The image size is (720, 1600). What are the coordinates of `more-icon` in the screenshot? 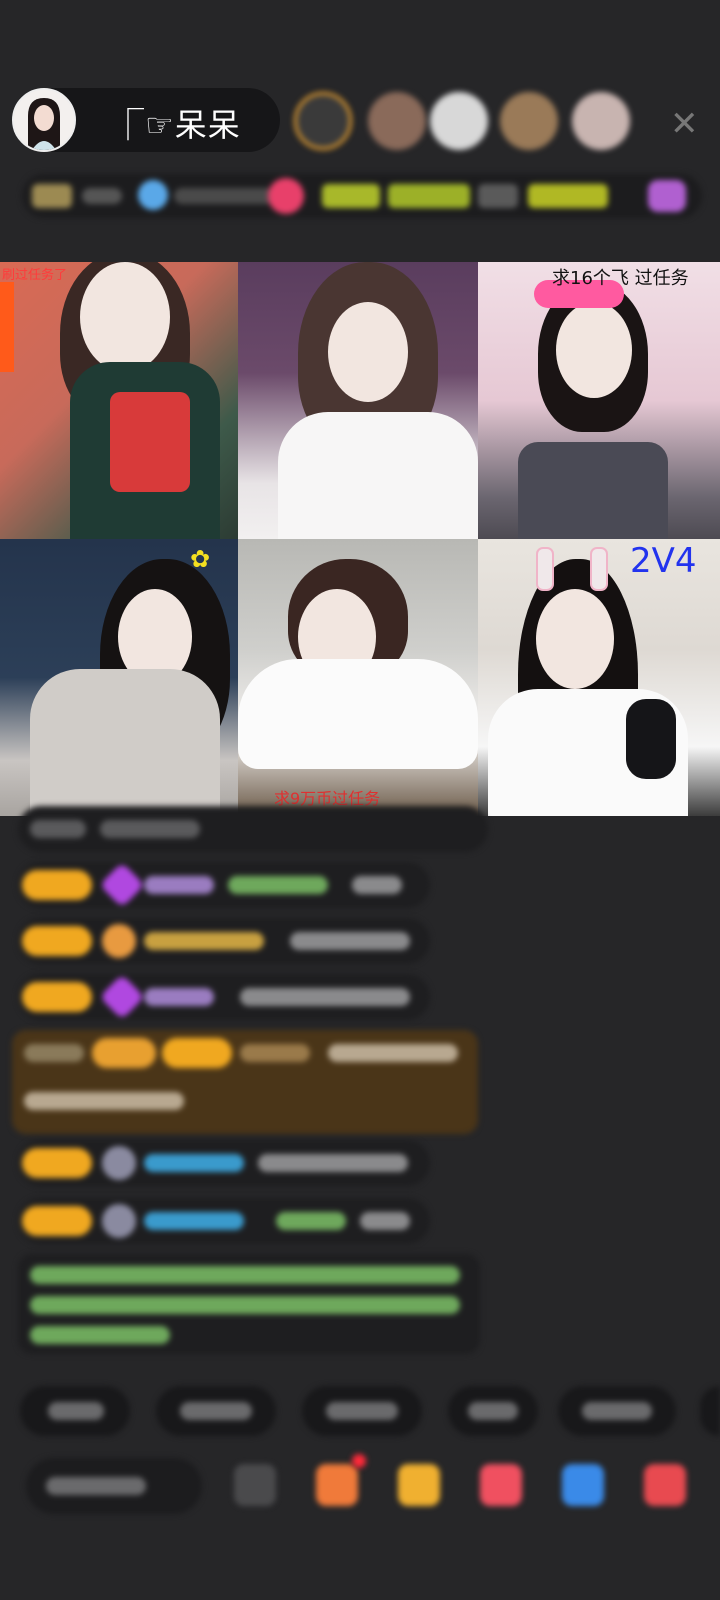 It's located at (255, 1485).